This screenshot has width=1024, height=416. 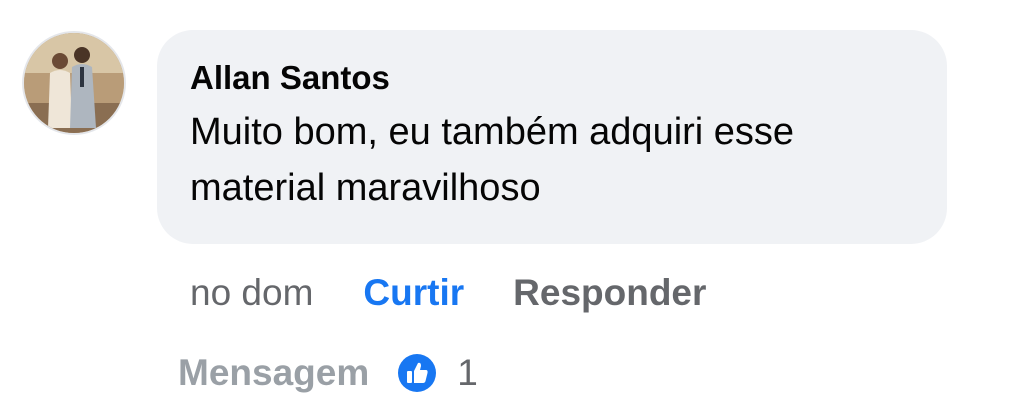 What do you see at coordinates (417, 373) in the screenshot?
I see `thumbs-up-icon` at bounding box center [417, 373].